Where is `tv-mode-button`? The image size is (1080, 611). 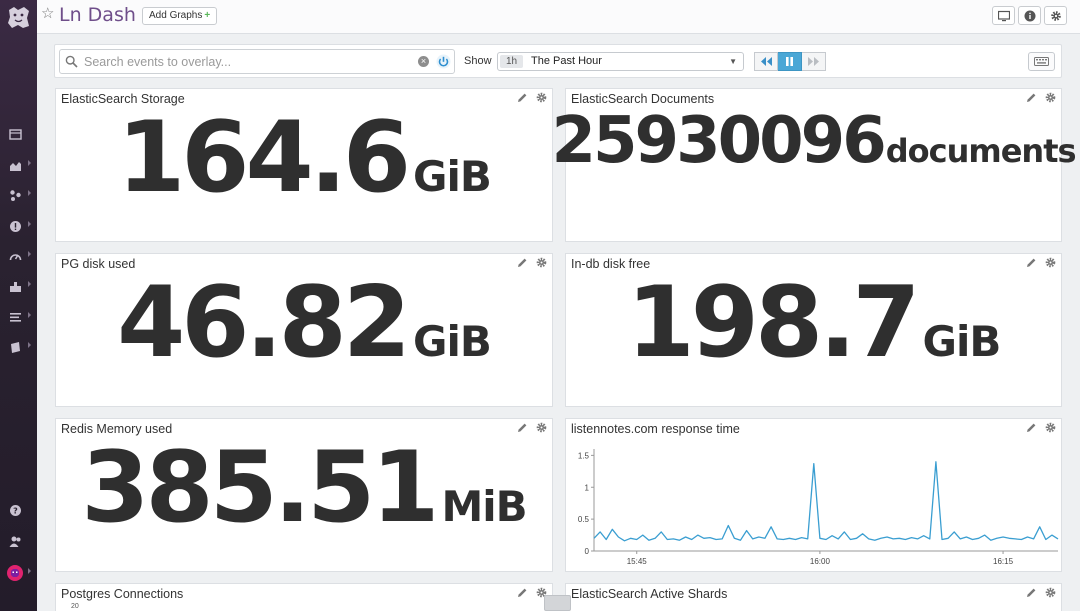
tv-mode-button is located at coordinates (1003, 15).